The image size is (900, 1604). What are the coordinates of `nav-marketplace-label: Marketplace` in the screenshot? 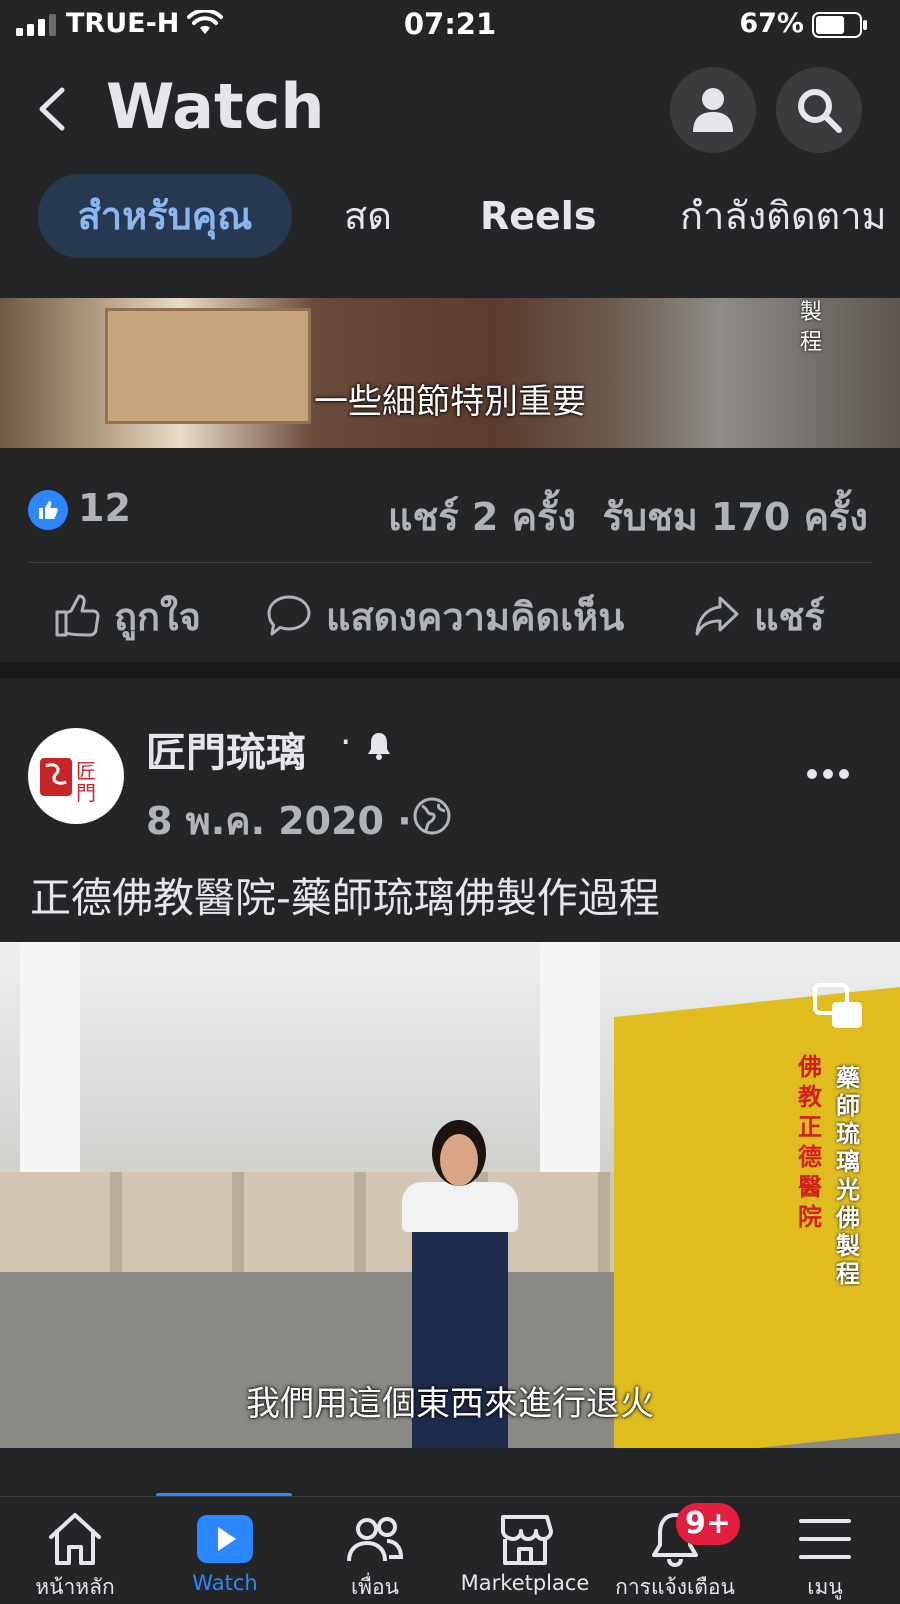 It's located at (525, 1583).